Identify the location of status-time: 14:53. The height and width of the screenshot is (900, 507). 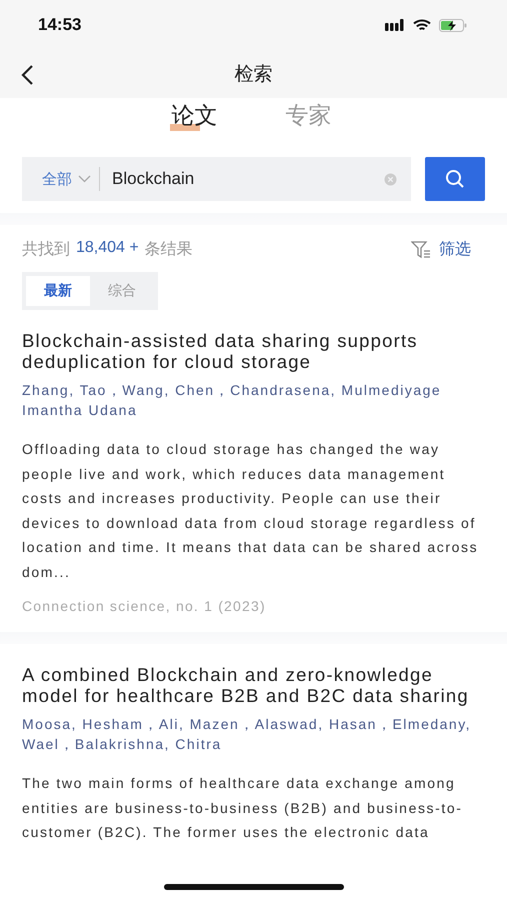
(60, 25).